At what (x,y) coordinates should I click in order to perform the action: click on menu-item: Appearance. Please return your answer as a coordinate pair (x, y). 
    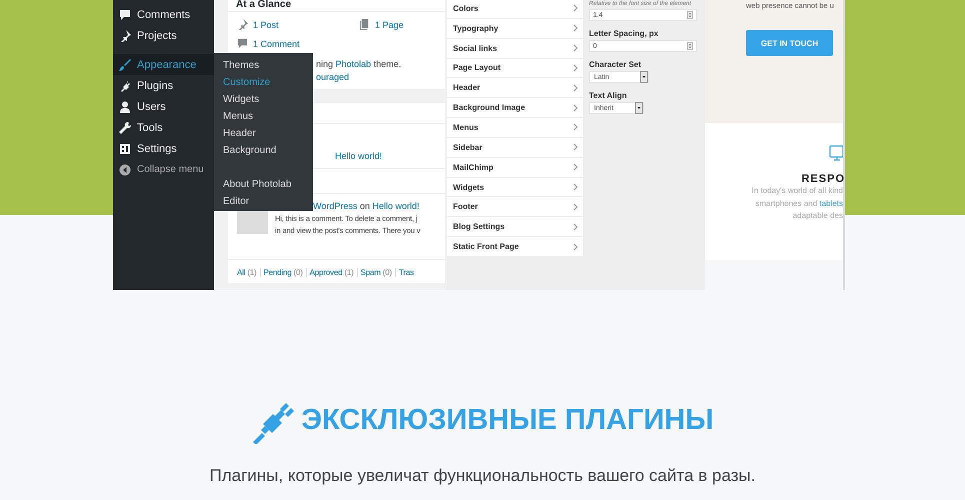
    Looking at the image, I should click on (163, 64).